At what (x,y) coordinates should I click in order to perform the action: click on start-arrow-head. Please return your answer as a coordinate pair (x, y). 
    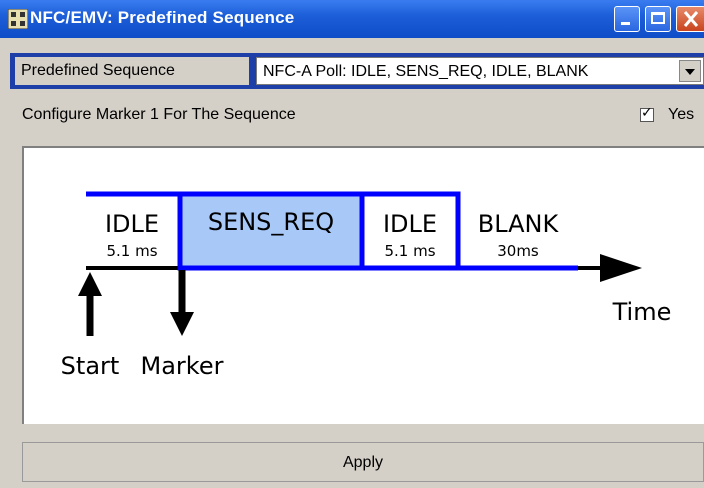
    Looking at the image, I should click on (90, 284).